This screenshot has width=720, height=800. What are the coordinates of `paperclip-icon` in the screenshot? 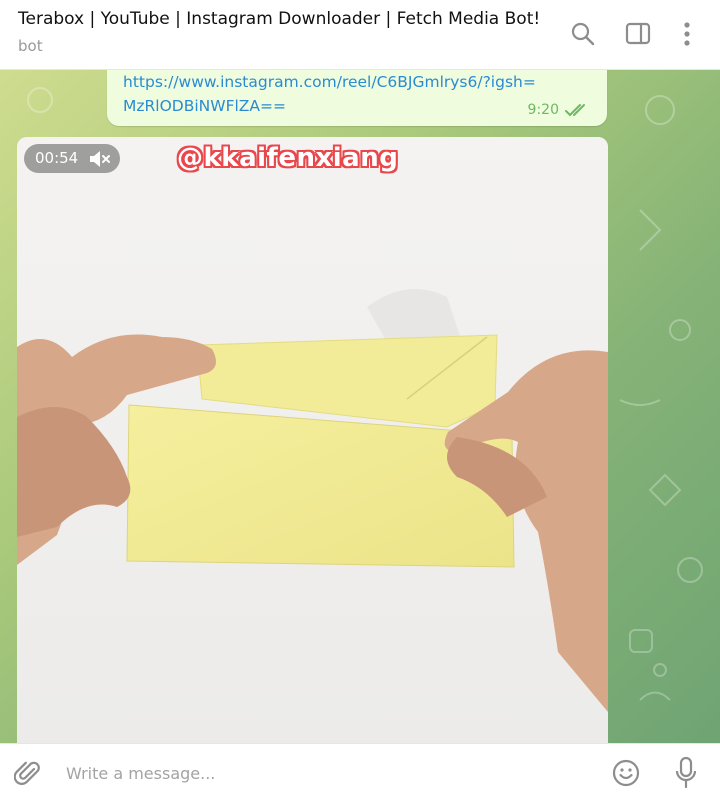 It's located at (28, 774).